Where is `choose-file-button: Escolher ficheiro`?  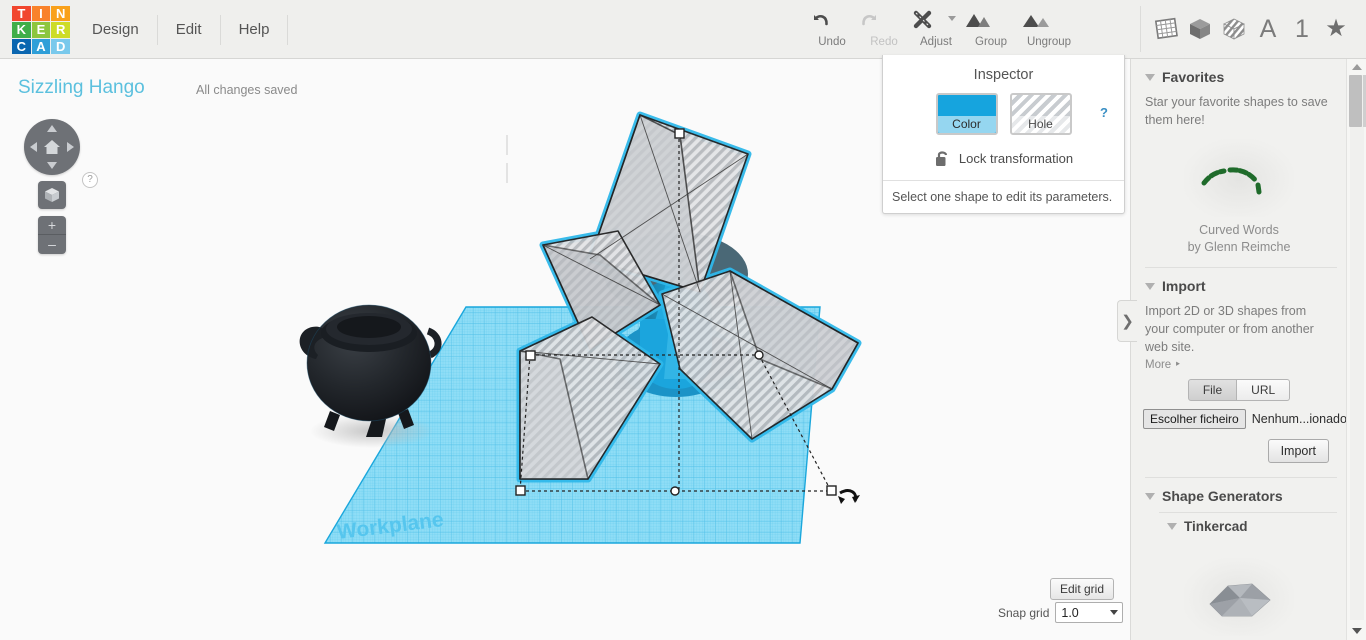 choose-file-button: Escolher ficheiro is located at coordinates (1194, 419).